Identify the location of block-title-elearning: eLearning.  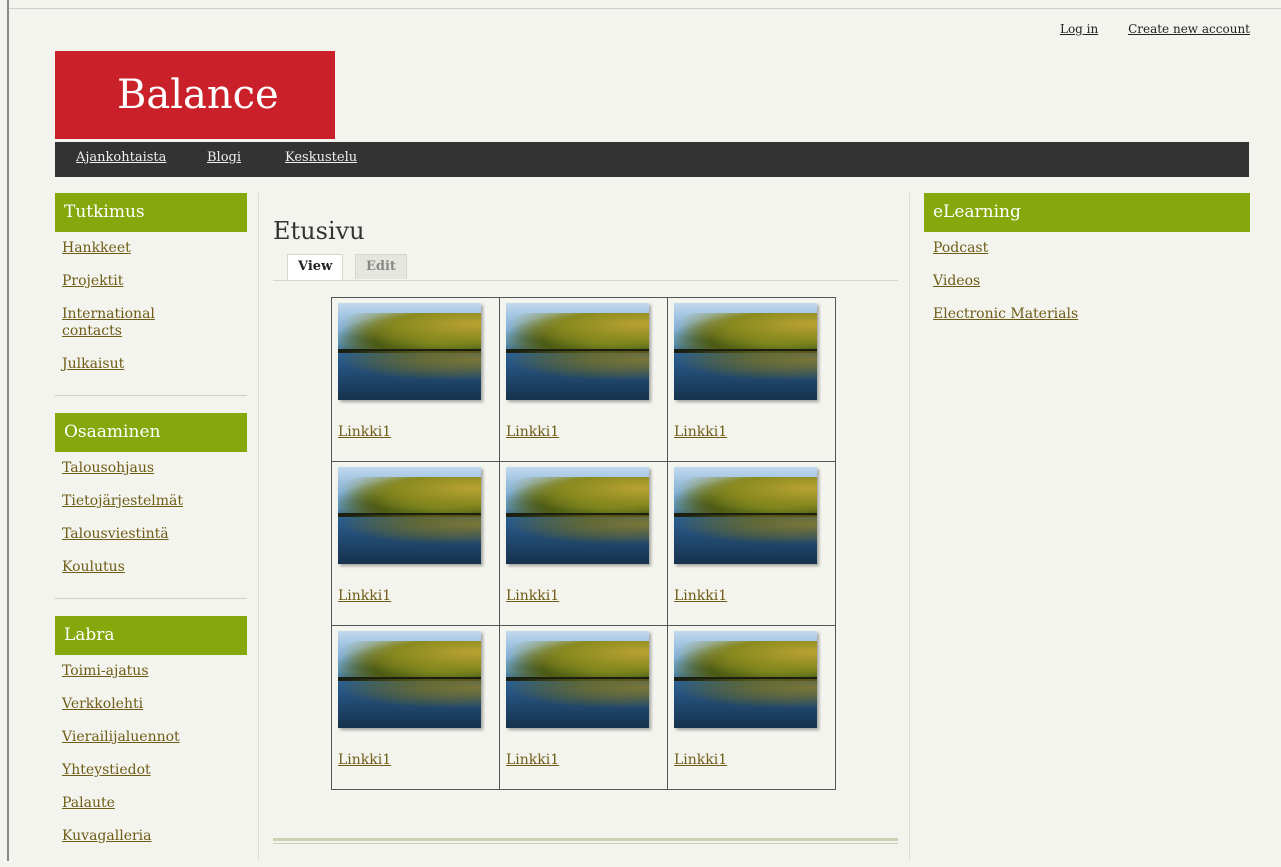
(1087, 212).